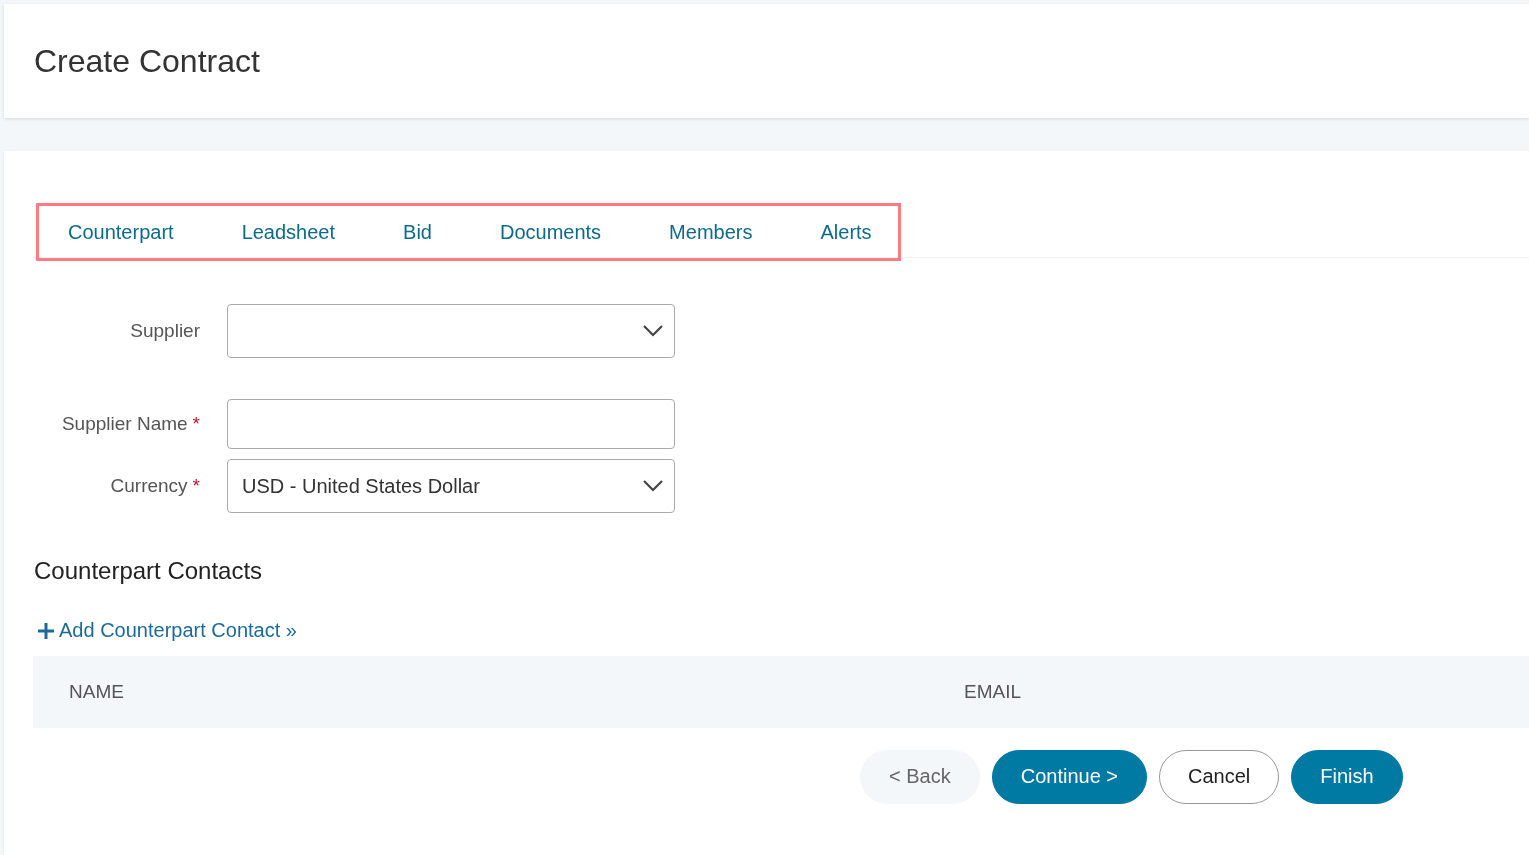  Describe the element at coordinates (993, 691) in the screenshot. I see `column-header: EMAIL` at that location.